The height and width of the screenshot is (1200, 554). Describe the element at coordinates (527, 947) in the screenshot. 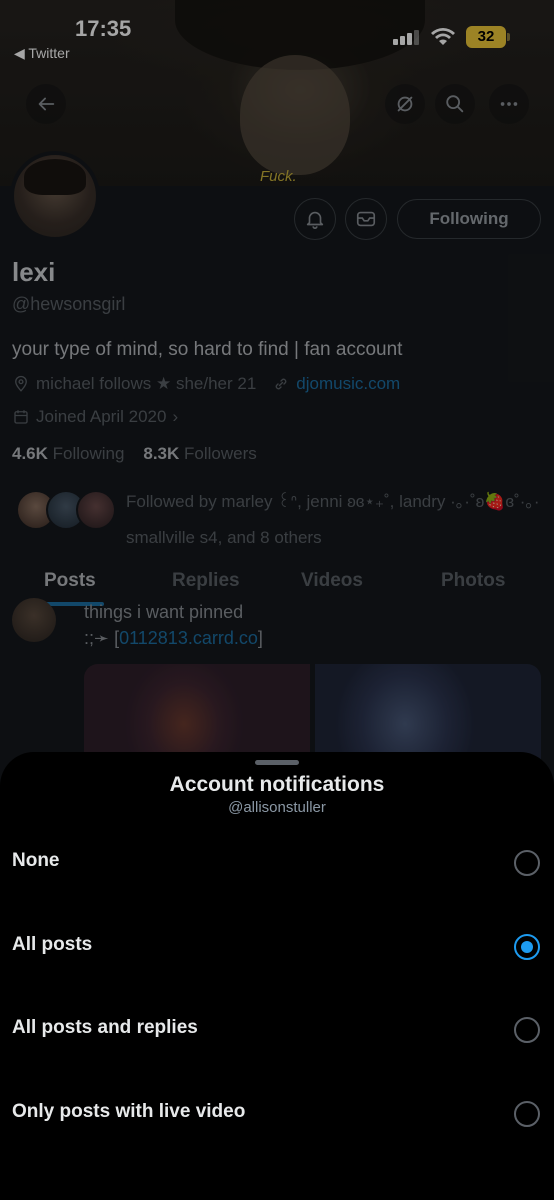

I see `radio-button-selected` at that location.